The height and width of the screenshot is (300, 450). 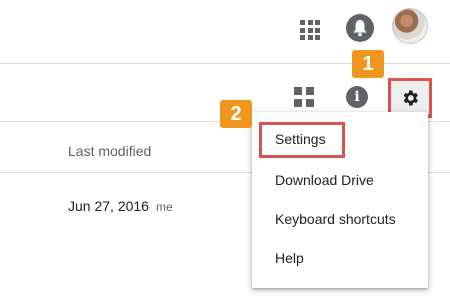 I want to click on info-icon: i, so click(x=357, y=97).